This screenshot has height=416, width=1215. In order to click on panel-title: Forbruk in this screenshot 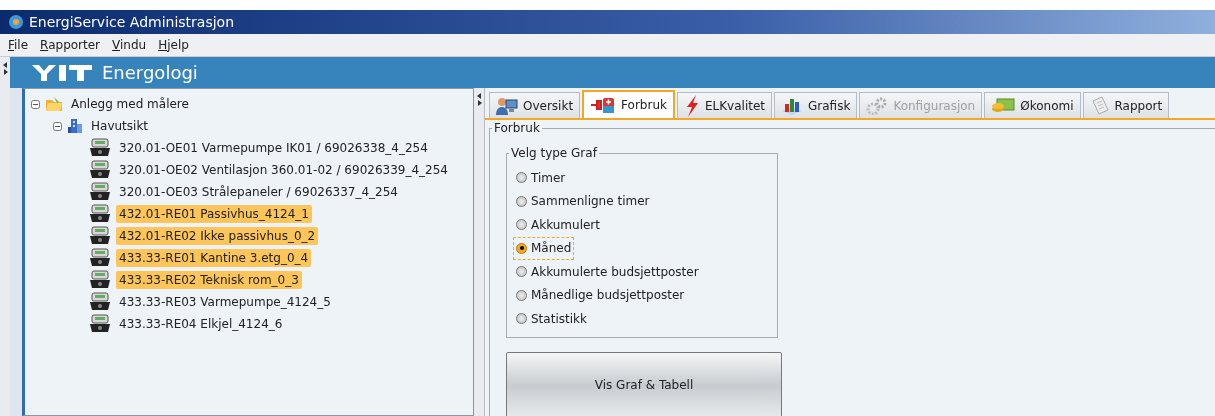, I will do `click(517, 128)`.